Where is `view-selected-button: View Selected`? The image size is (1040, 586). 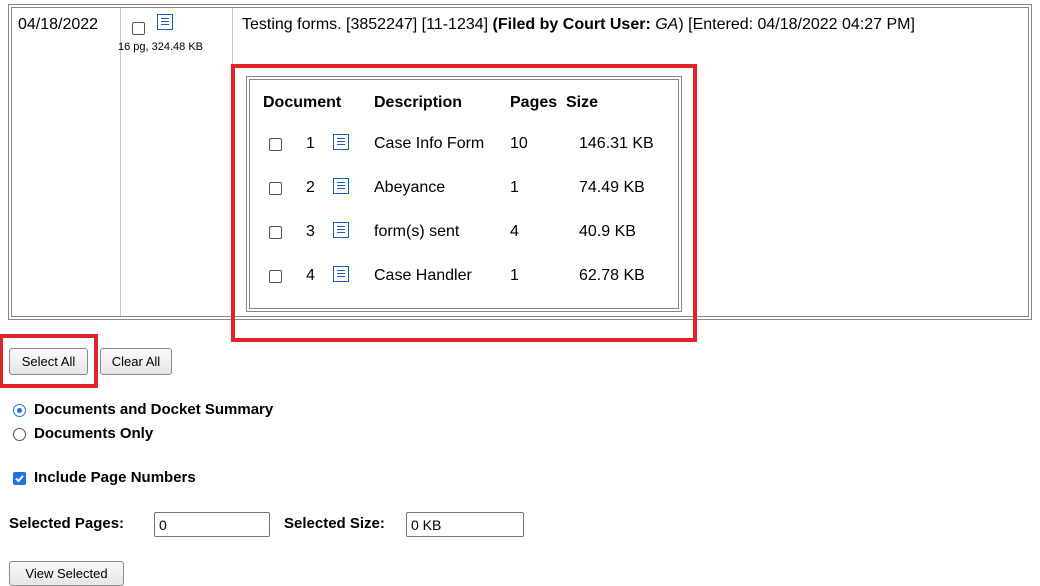
view-selected-button: View Selected is located at coordinates (66, 573).